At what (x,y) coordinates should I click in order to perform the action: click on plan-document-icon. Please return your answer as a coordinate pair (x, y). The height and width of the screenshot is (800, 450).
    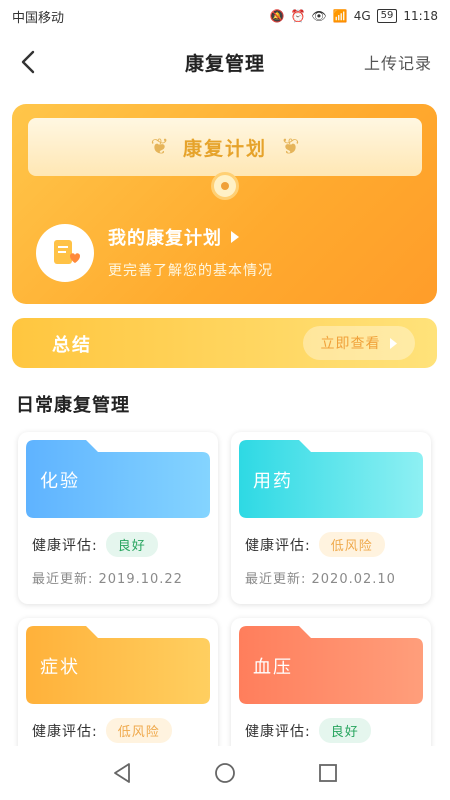
    Looking at the image, I should click on (65, 253).